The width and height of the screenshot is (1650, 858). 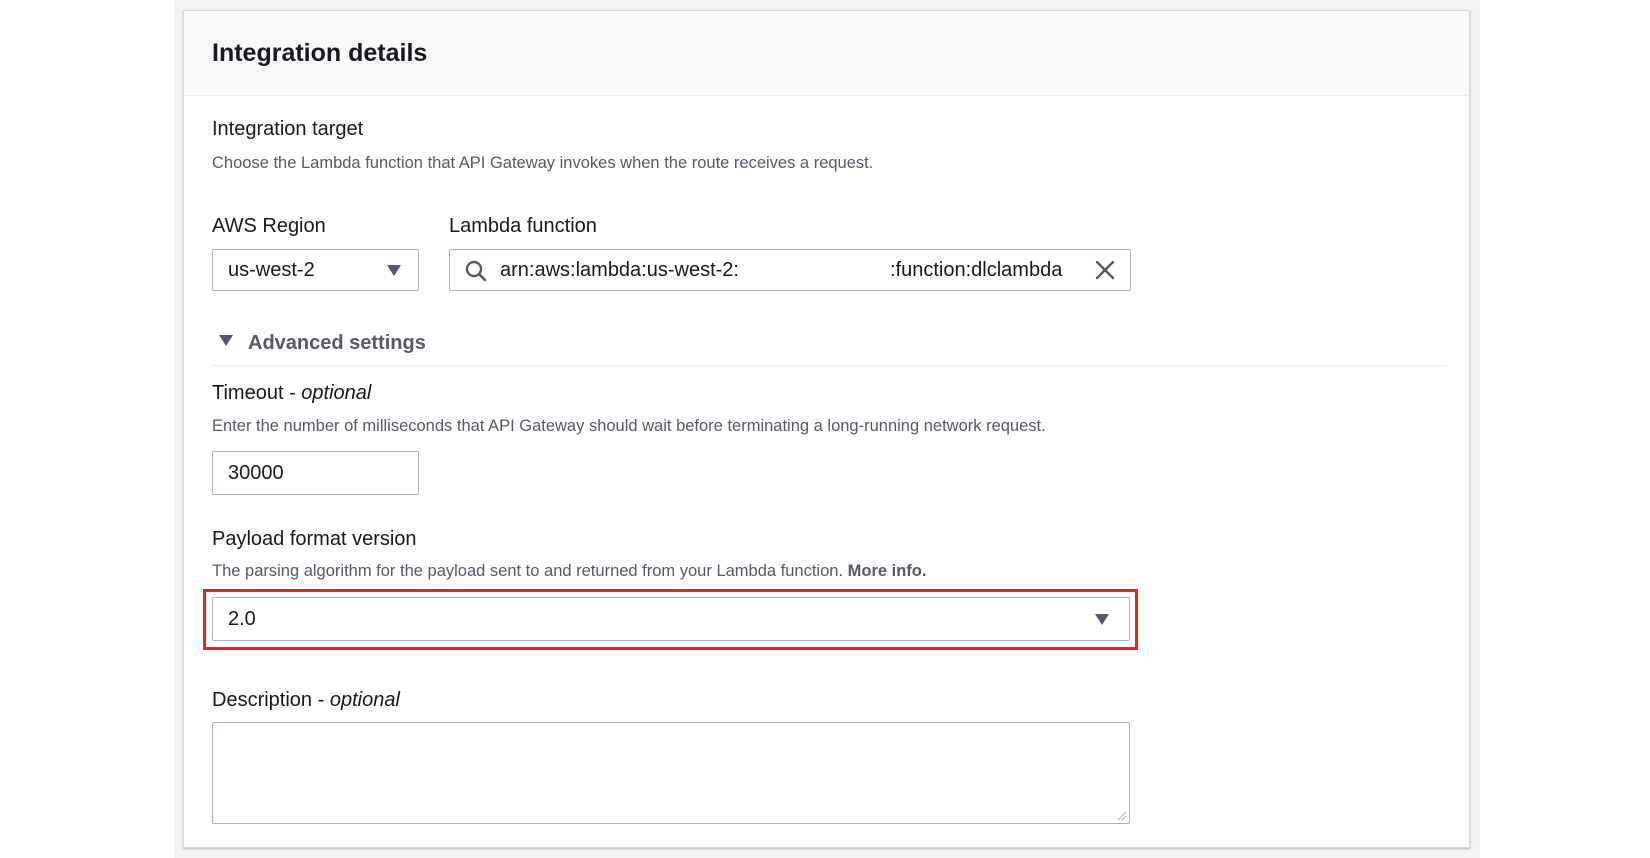 What do you see at coordinates (1105, 273) in the screenshot?
I see `close-icon` at bounding box center [1105, 273].